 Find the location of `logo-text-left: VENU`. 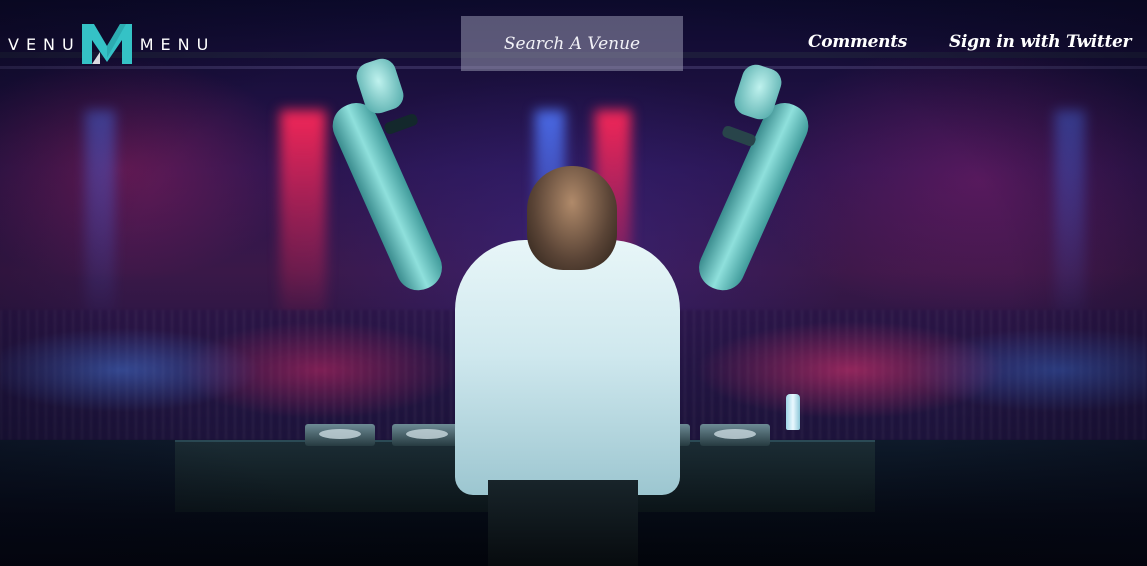

logo-text-left: VENU is located at coordinates (44, 44).